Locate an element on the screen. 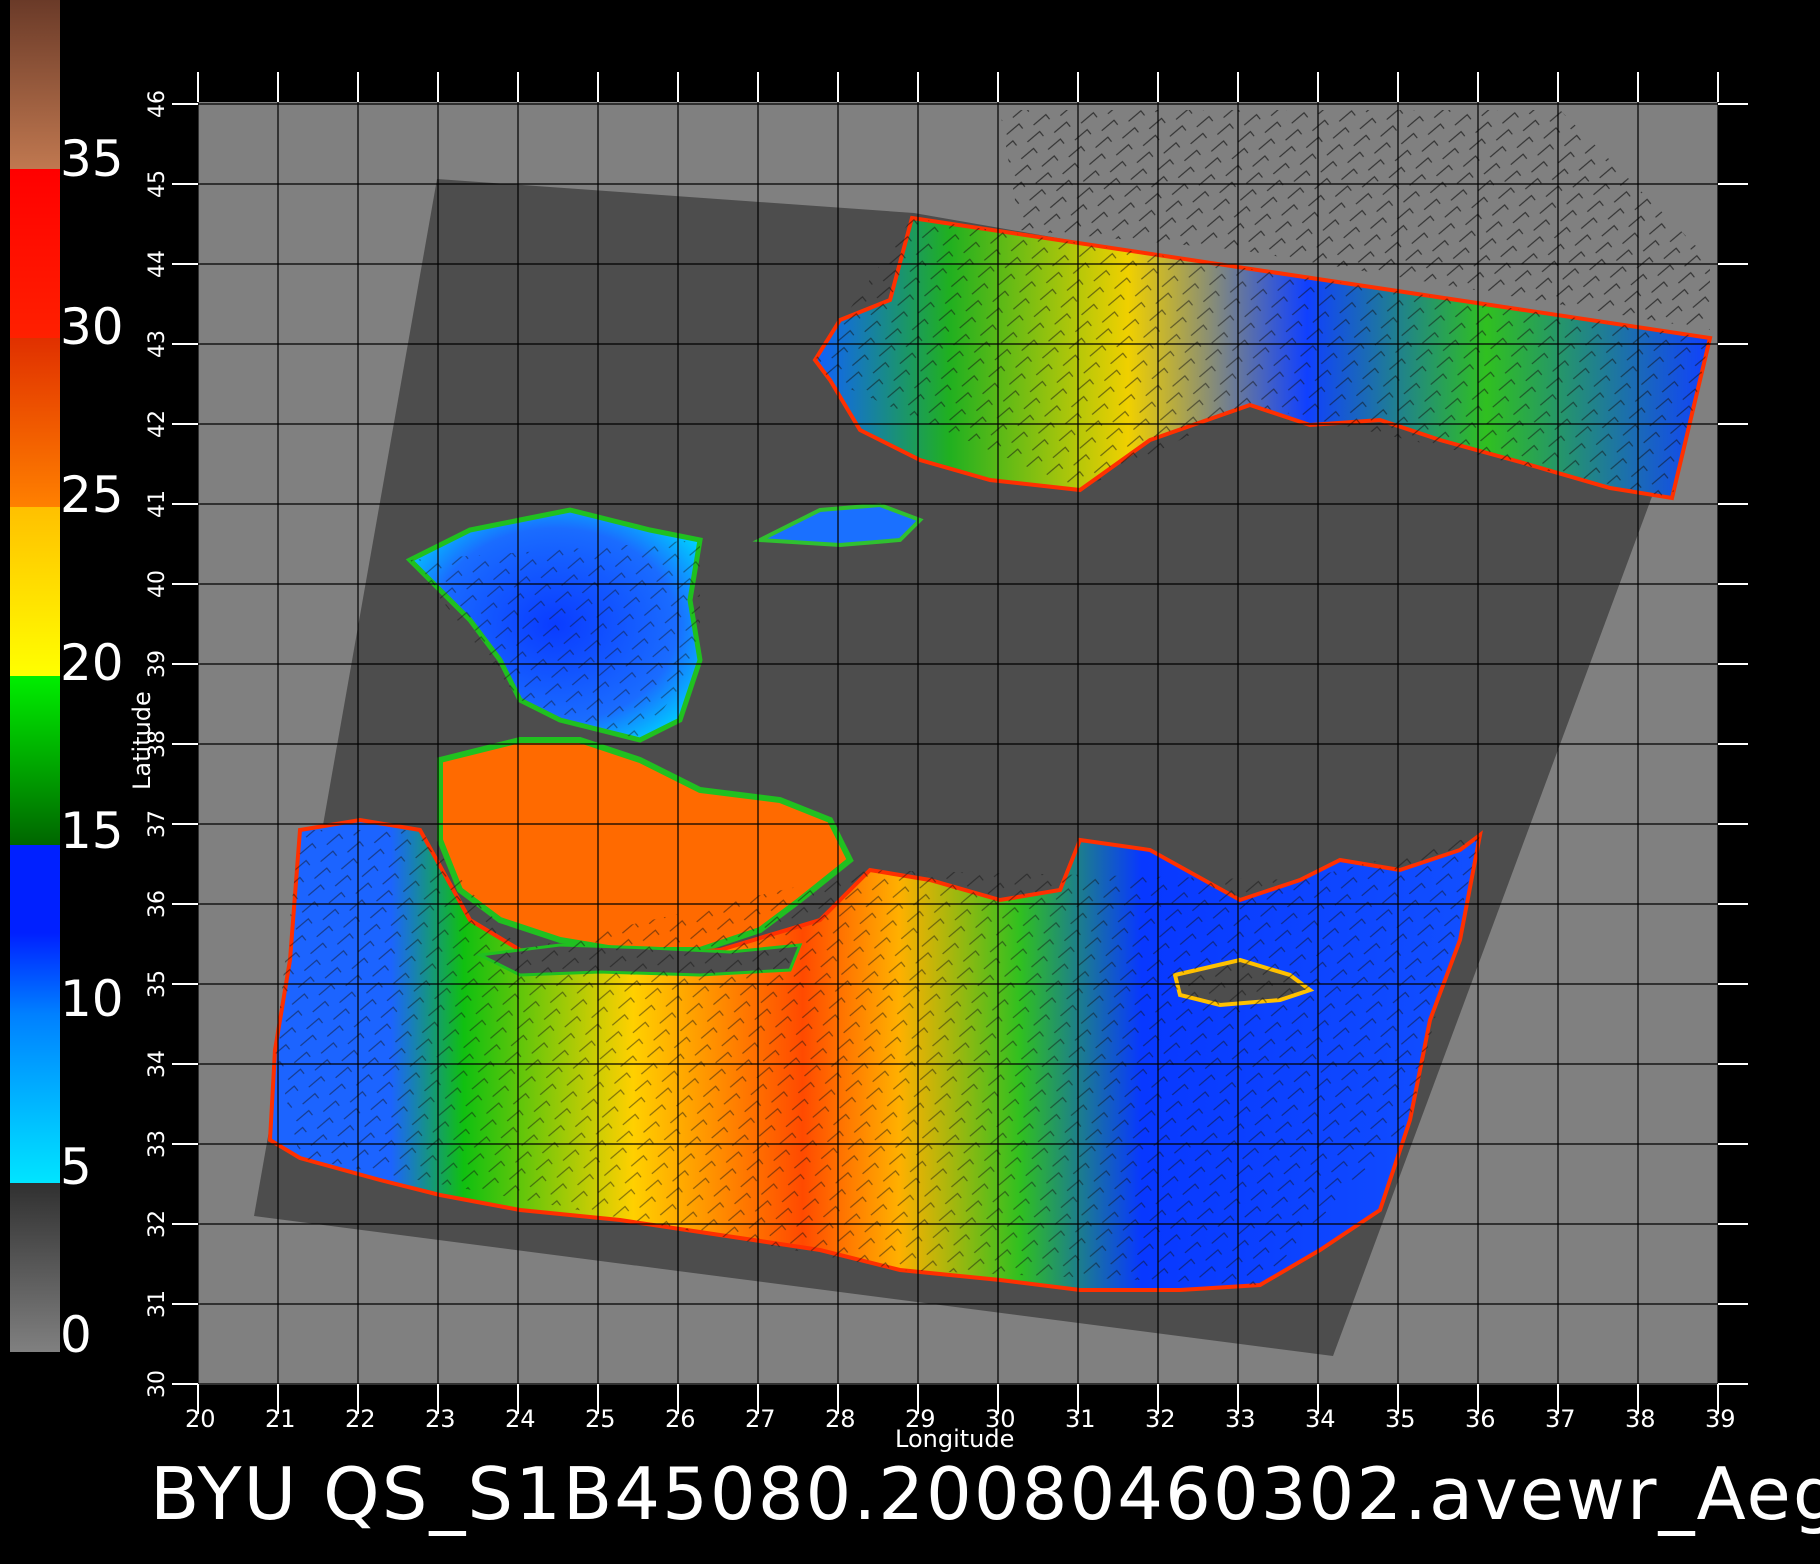 Image resolution: width=1820 pixels, height=1564 pixels. x-tick-label: 38 is located at coordinates (1640, 1419).